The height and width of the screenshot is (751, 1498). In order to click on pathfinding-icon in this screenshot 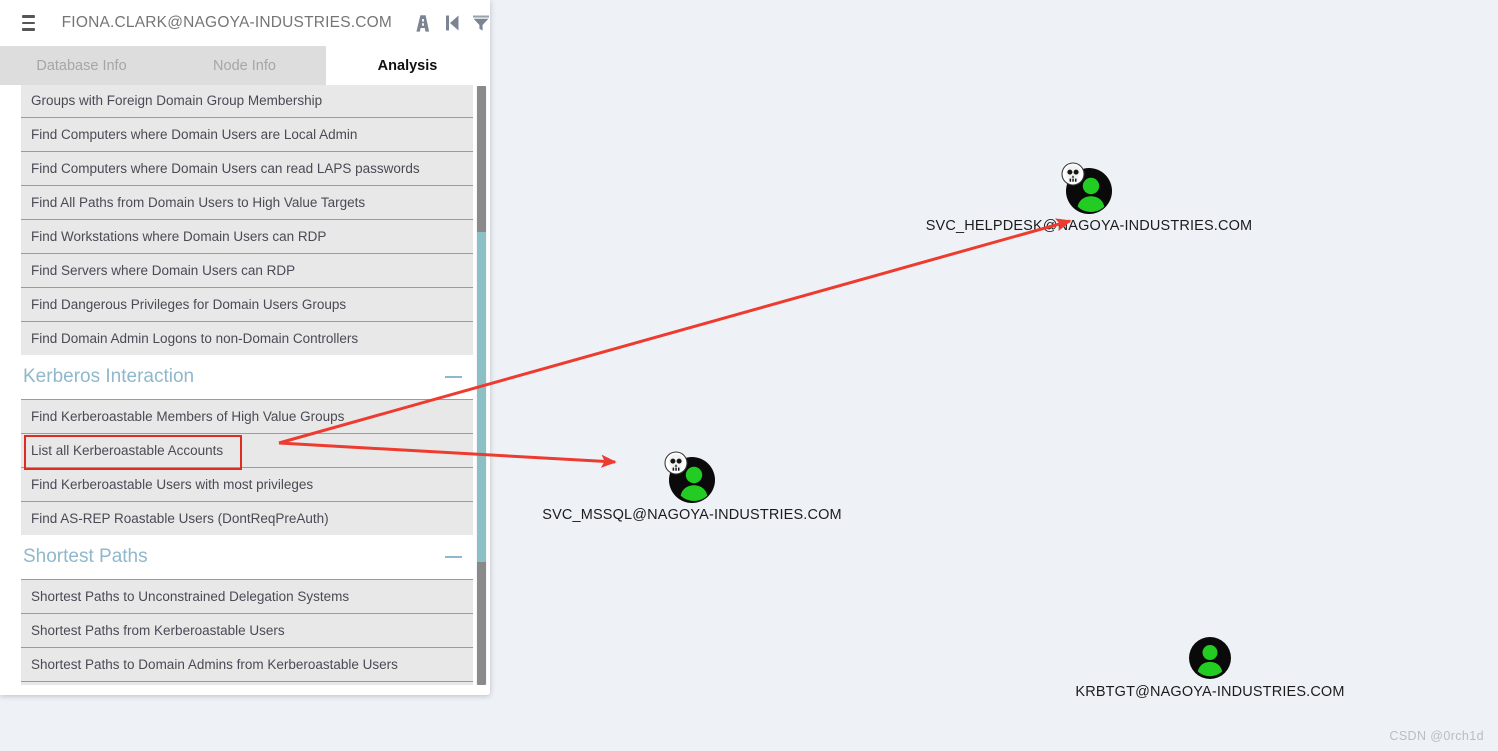, I will do `click(423, 23)`.